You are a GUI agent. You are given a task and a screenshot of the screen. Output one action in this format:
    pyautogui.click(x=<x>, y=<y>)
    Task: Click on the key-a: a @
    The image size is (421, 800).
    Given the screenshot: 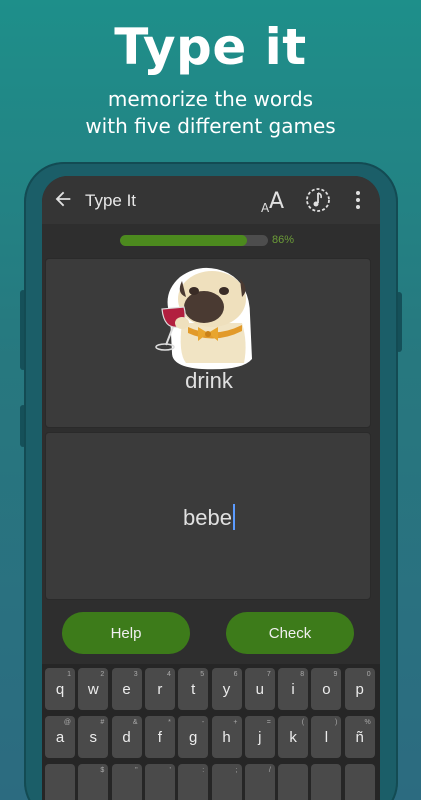 What is the action you would take?
    pyautogui.click(x=60, y=737)
    